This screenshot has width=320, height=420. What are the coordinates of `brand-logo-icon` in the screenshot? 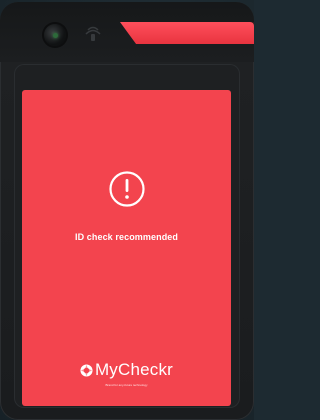 It's located at (86, 370).